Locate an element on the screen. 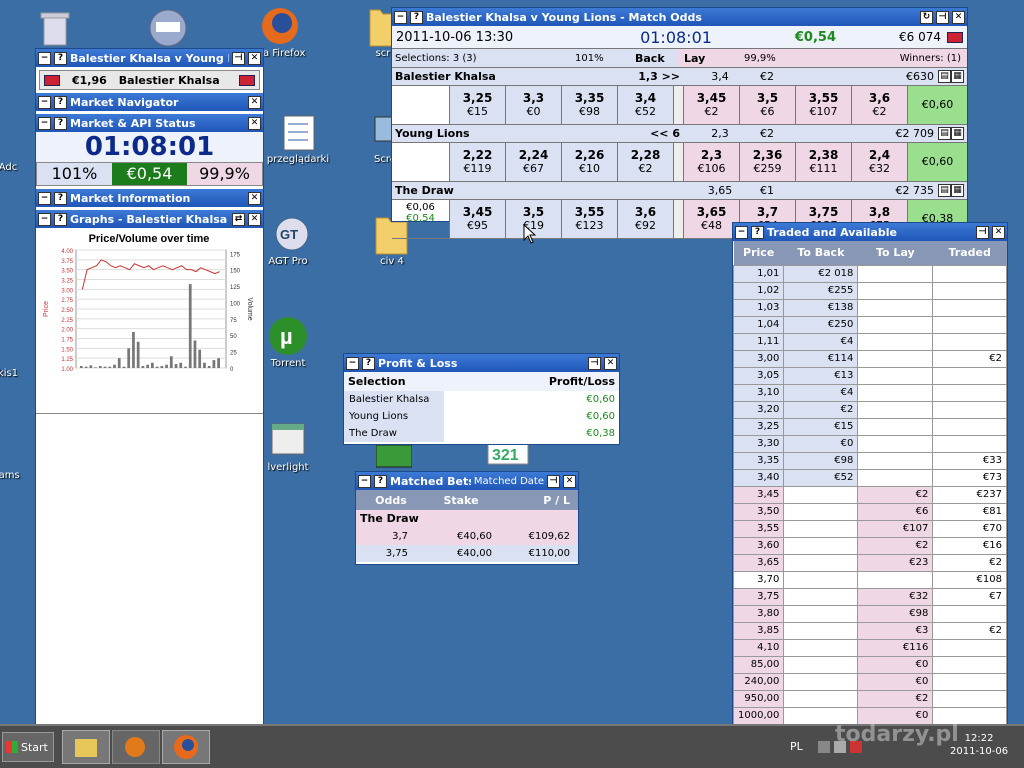  back-price-cell: 3,6 €92 is located at coordinates (646, 219).